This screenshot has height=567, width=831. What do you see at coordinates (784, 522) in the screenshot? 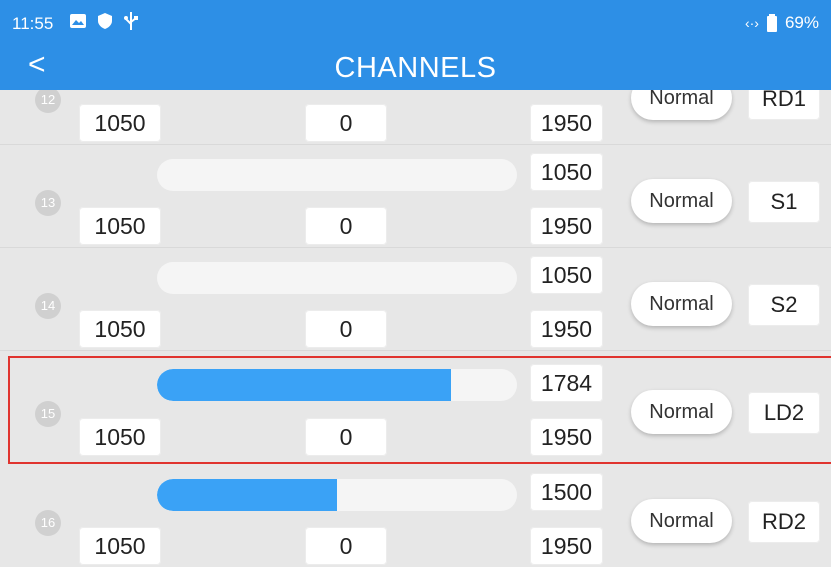
I see `channel-label: RD2` at bounding box center [784, 522].